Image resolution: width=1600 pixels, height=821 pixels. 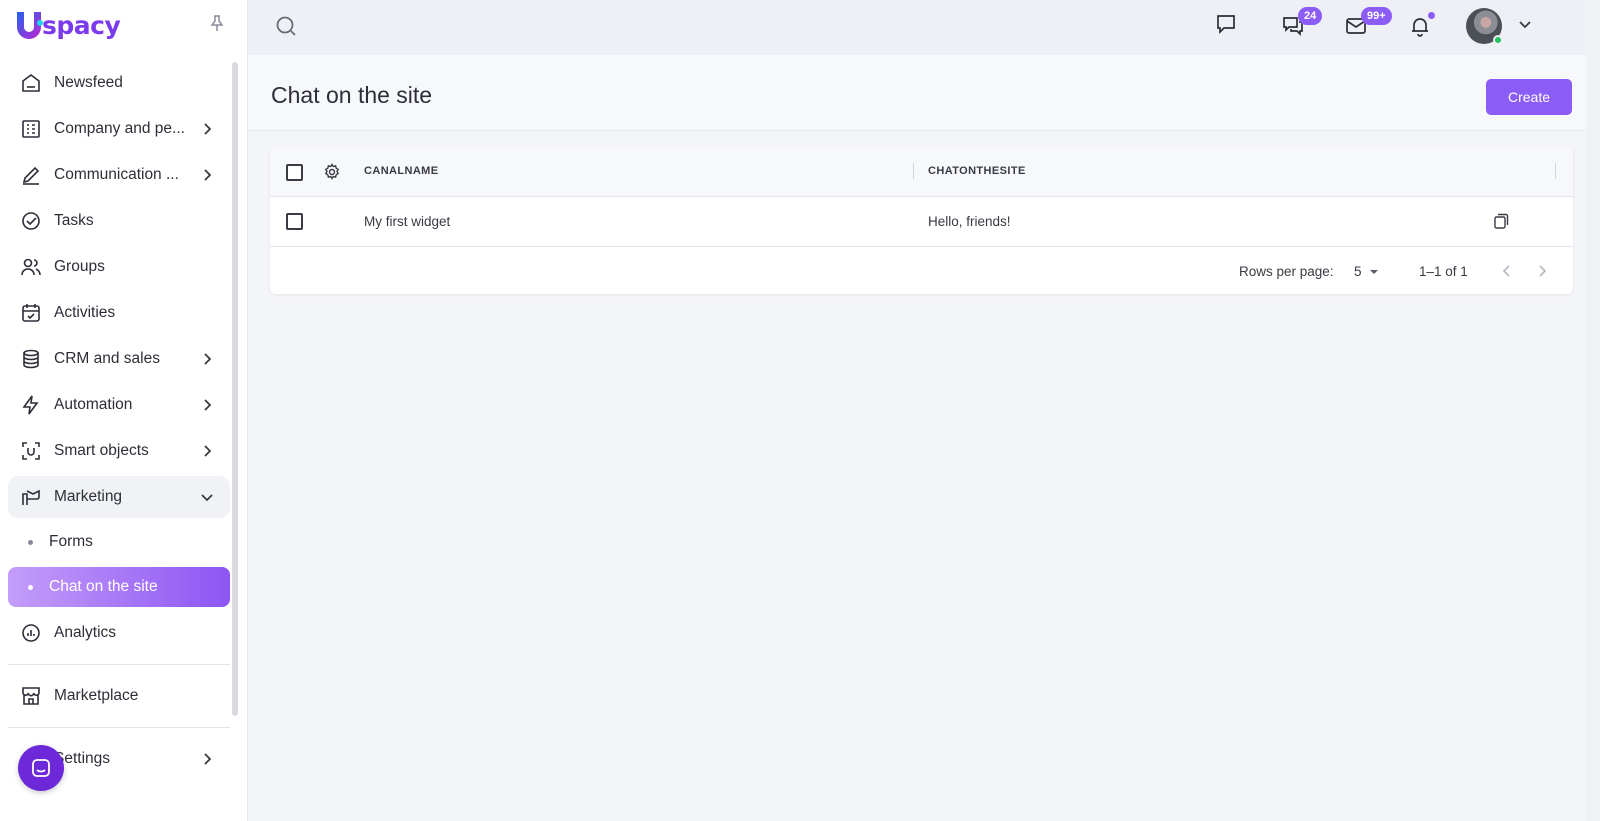 I want to click on marketing-icon, so click(x=31, y=497).